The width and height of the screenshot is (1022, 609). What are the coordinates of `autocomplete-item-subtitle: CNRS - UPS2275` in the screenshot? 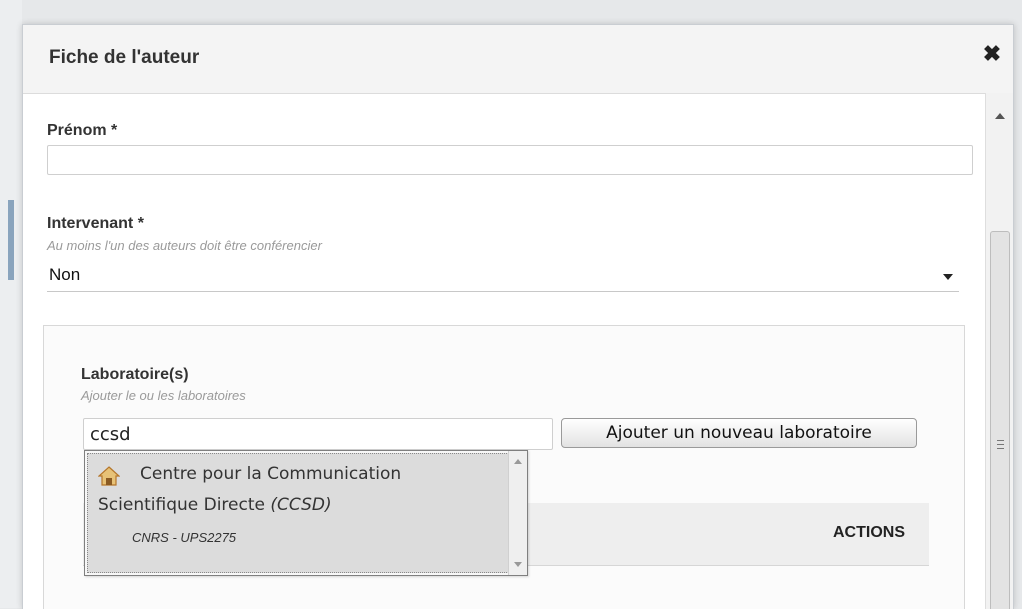 It's located at (184, 537).